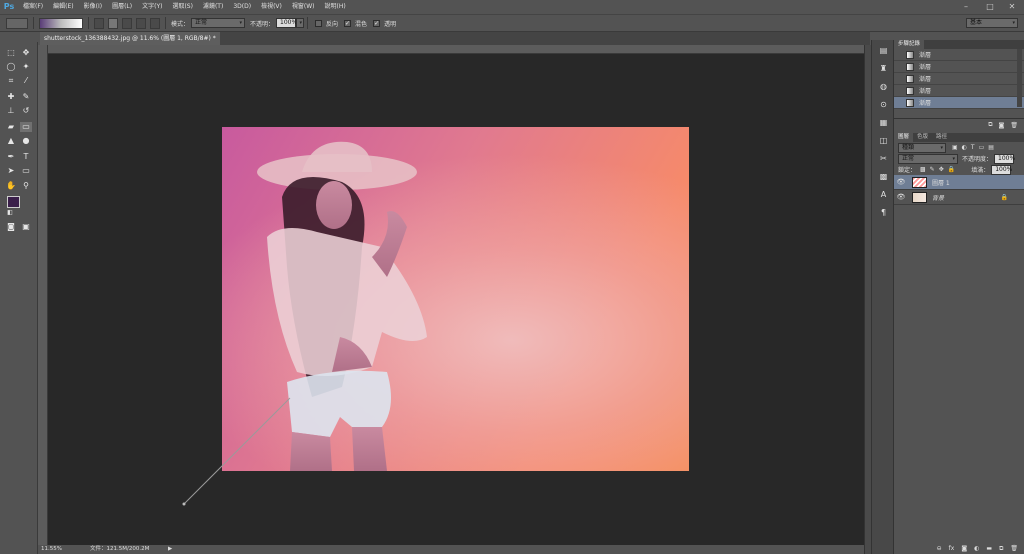 This screenshot has height=554, width=1024. Describe the element at coordinates (286, 23) in the screenshot. I see `opacity-input: 100%` at that location.